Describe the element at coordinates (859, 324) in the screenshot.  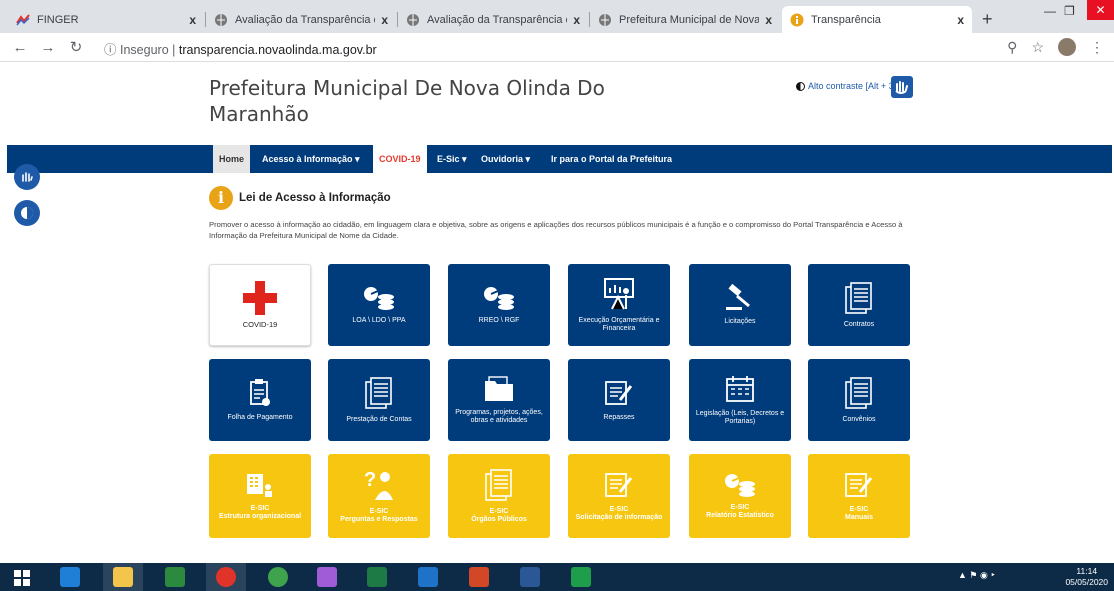
I see `tile-label: Contratos` at that location.